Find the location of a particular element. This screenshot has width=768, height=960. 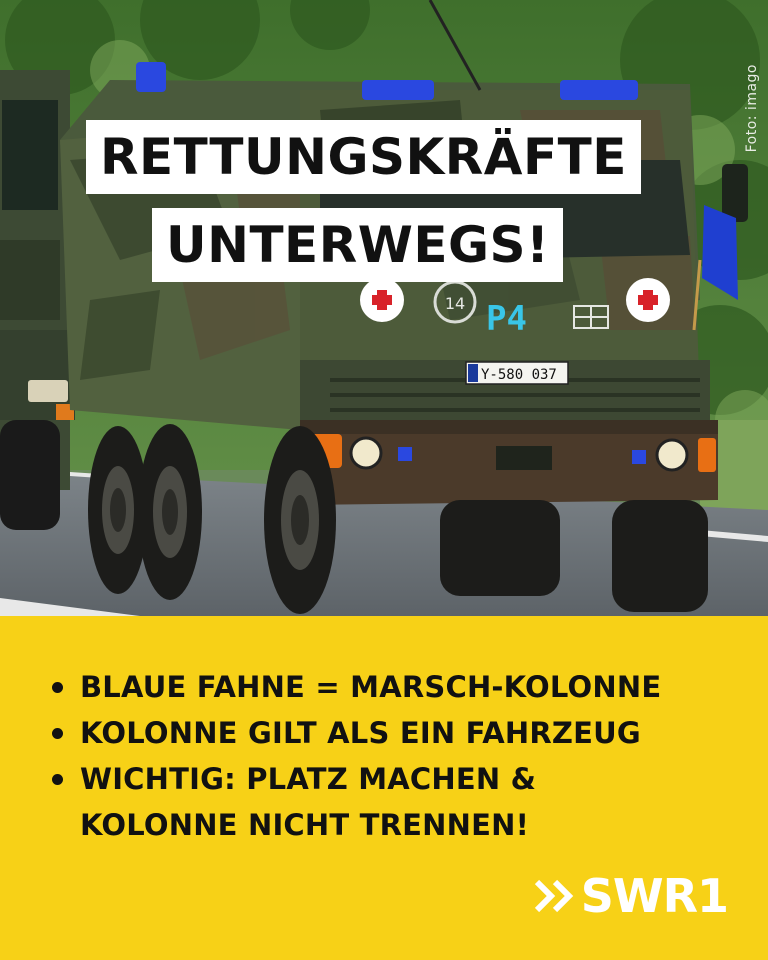

bullet-text-continued: KOLONNE NICHT TRENNEN! is located at coordinates (305, 825).